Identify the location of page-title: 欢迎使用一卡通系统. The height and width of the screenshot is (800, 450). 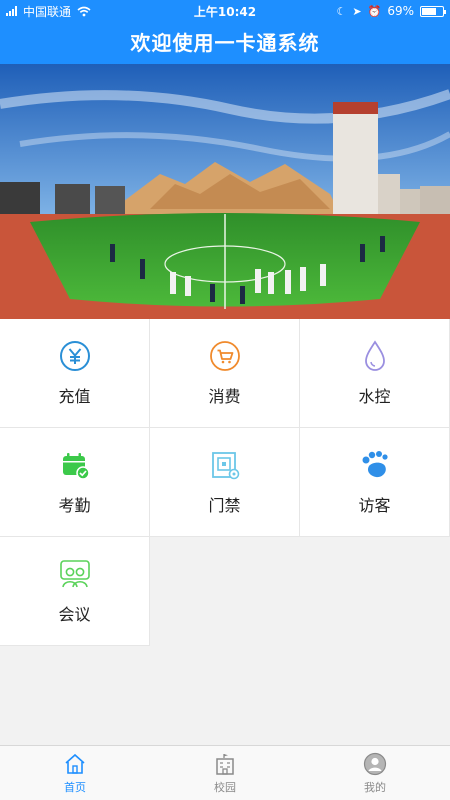
(225, 43).